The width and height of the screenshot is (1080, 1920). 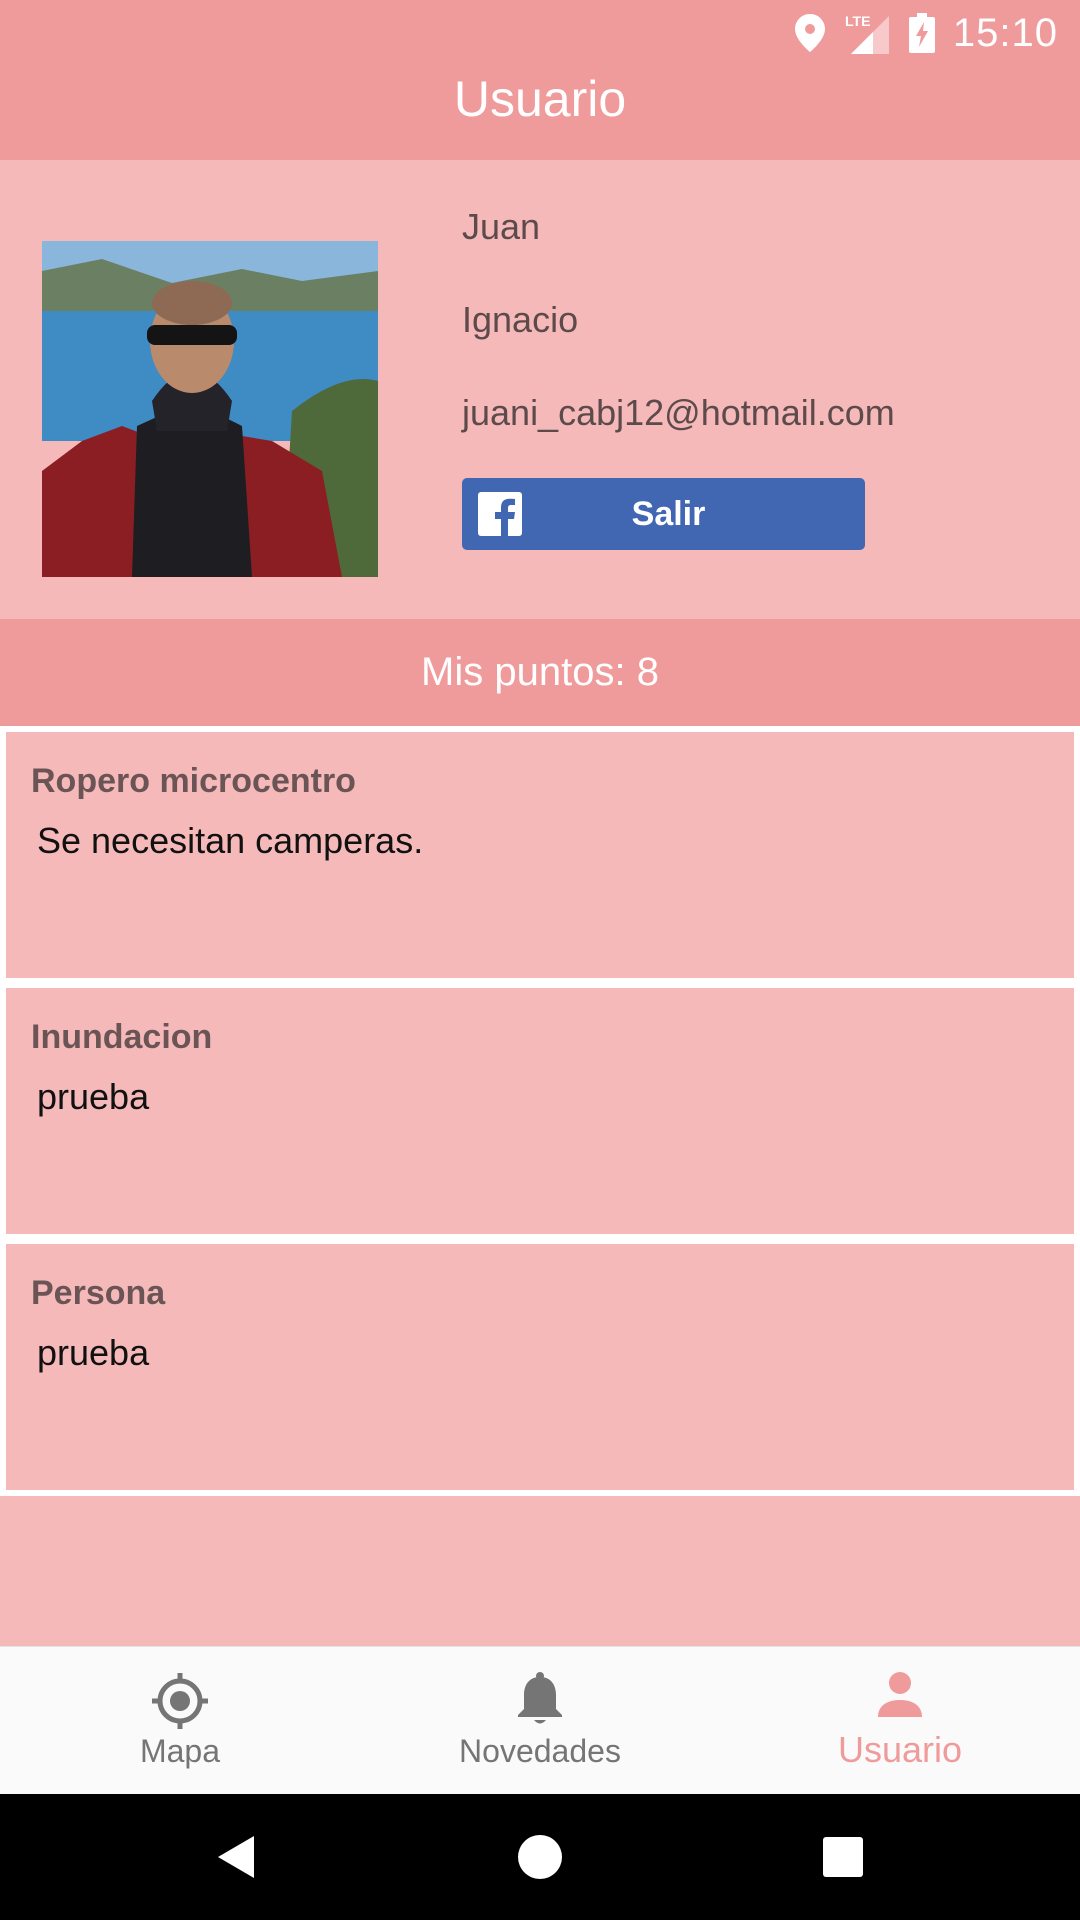 What do you see at coordinates (678, 412) in the screenshot?
I see `email: juani_cabj12@hotmail.com` at bounding box center [678, 412].